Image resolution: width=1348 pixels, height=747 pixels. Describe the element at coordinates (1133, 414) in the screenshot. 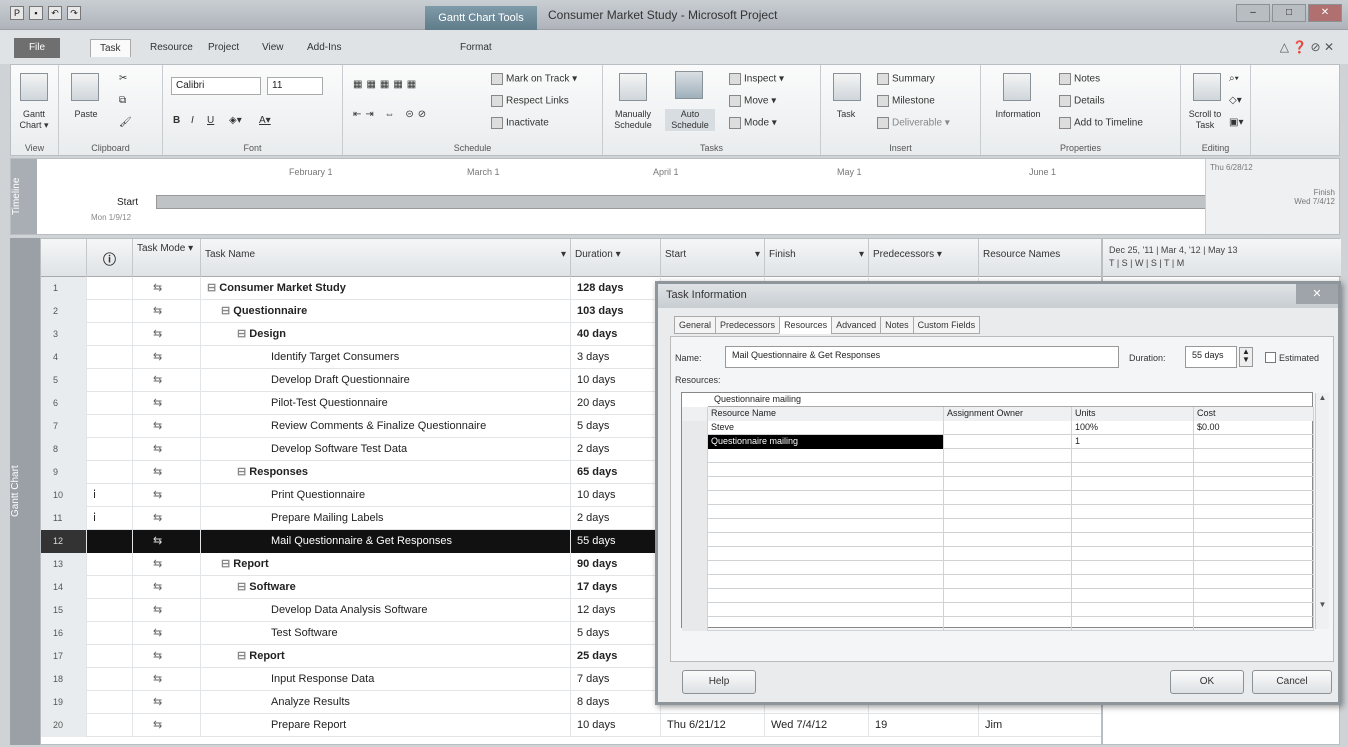

I see `rg-col-units: Units` at that location.